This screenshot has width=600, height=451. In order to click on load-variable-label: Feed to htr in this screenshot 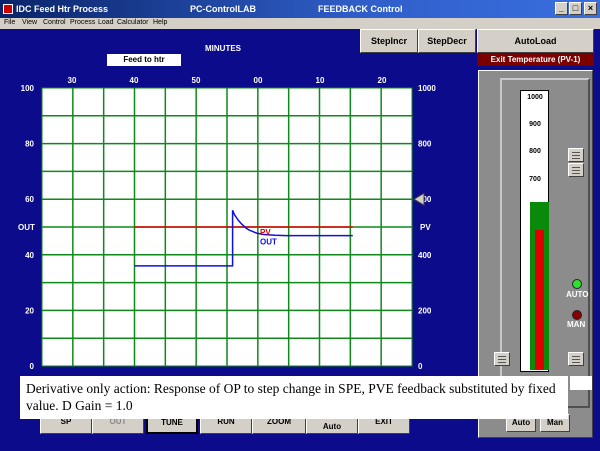, I will do `click(144, 60)`.